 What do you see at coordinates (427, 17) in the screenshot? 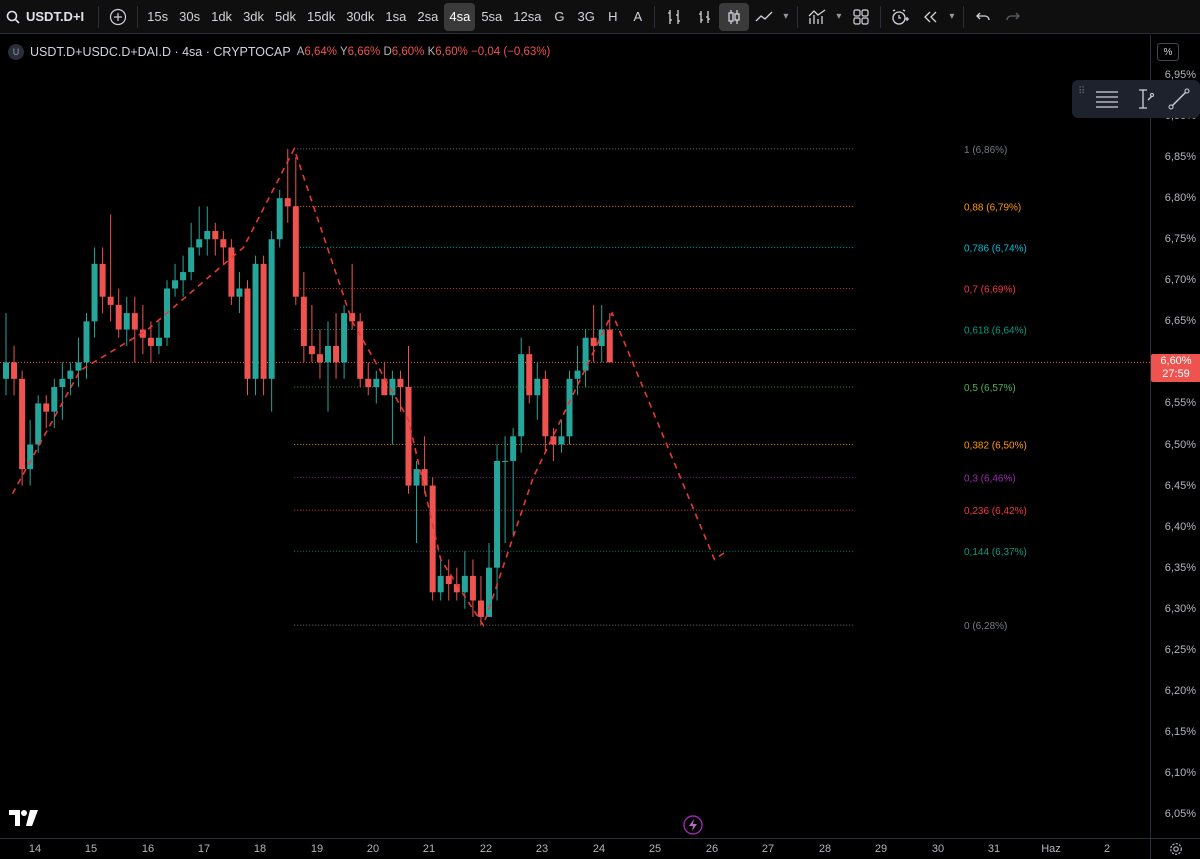
I see `interval-button: 2sa` at bounding box center [427, 17].